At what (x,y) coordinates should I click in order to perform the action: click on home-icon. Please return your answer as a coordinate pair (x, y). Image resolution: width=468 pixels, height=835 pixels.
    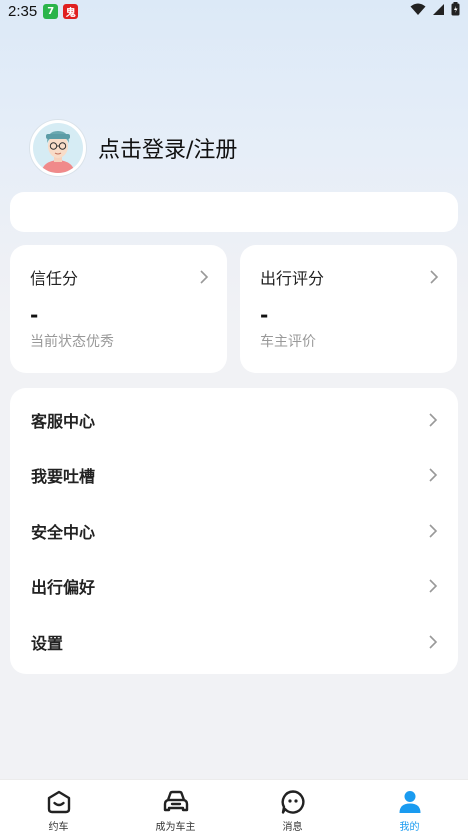
    Looking at the image, I should click on (58, 802).